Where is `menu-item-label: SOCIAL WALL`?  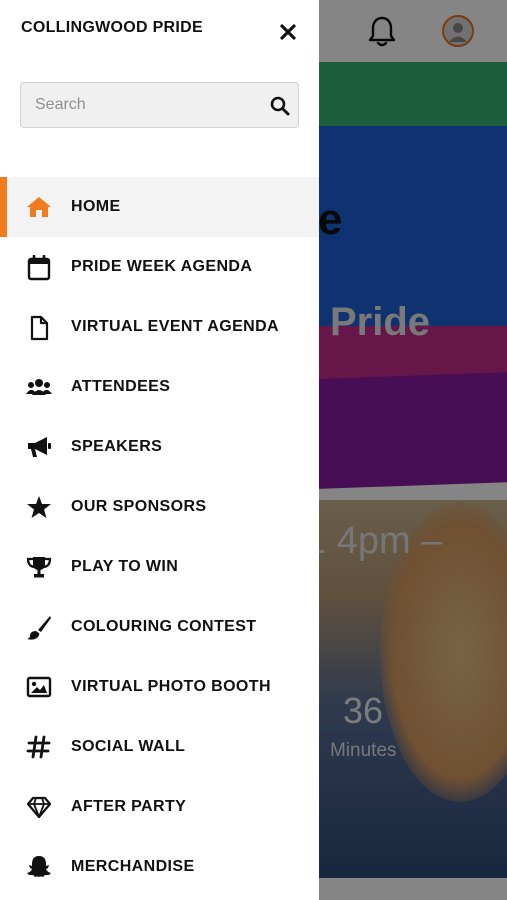 menu-item-label: SOCIAL WALL is located at coordinates (128, 746).